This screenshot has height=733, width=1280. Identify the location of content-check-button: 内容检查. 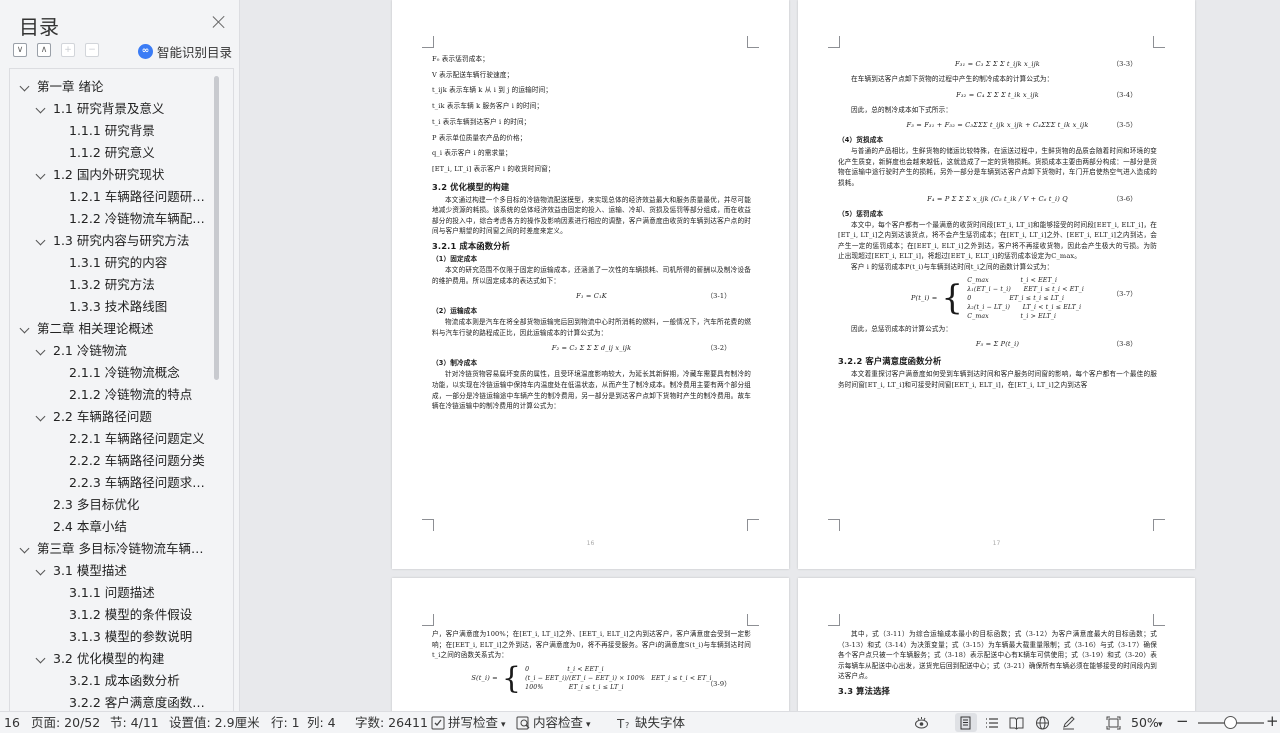
(558, 723).